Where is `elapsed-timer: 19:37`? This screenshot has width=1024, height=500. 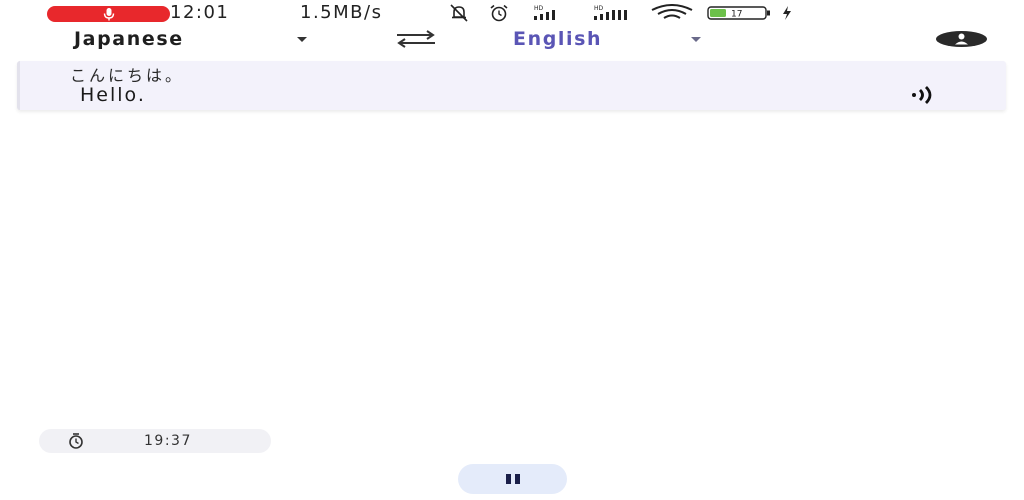 elapsed-timer: 19:37 is located at coordinates (155, 441).